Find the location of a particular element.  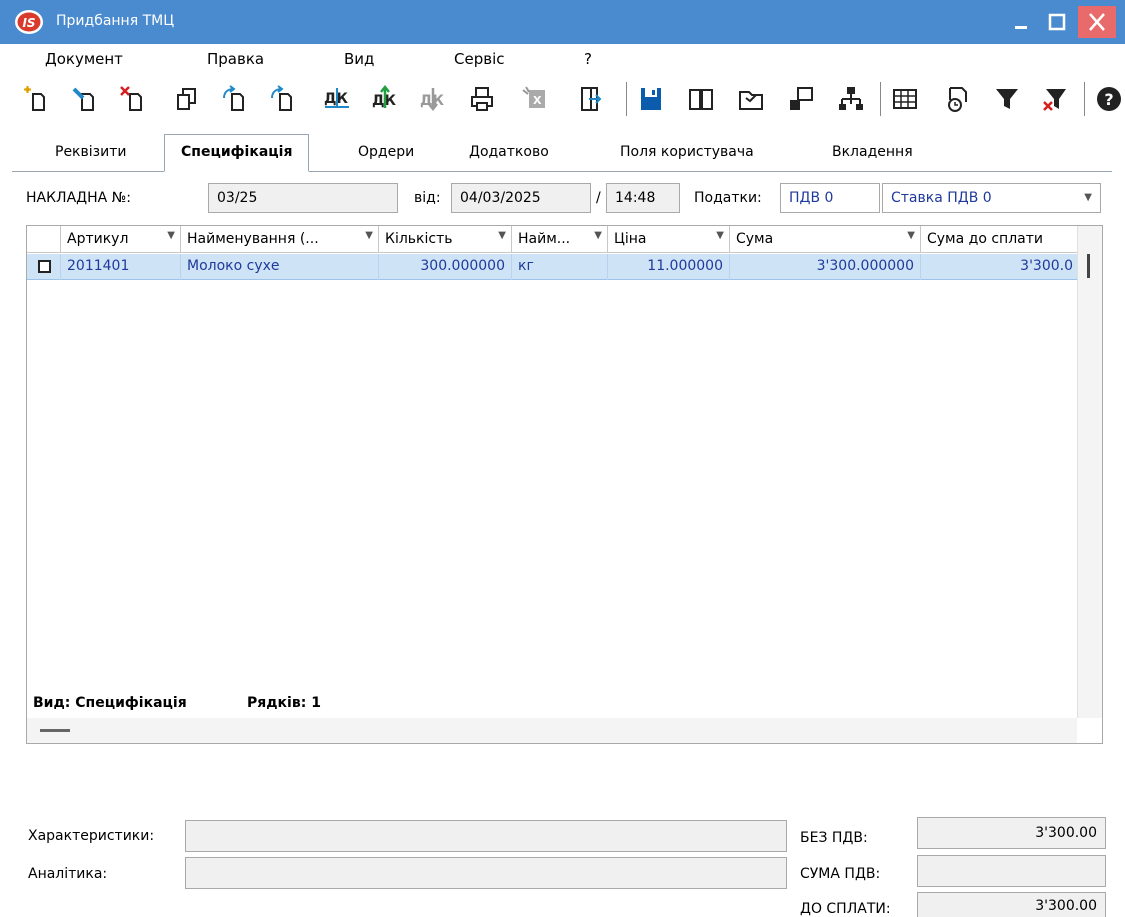

link-icon is located at coordinates (801, 98).